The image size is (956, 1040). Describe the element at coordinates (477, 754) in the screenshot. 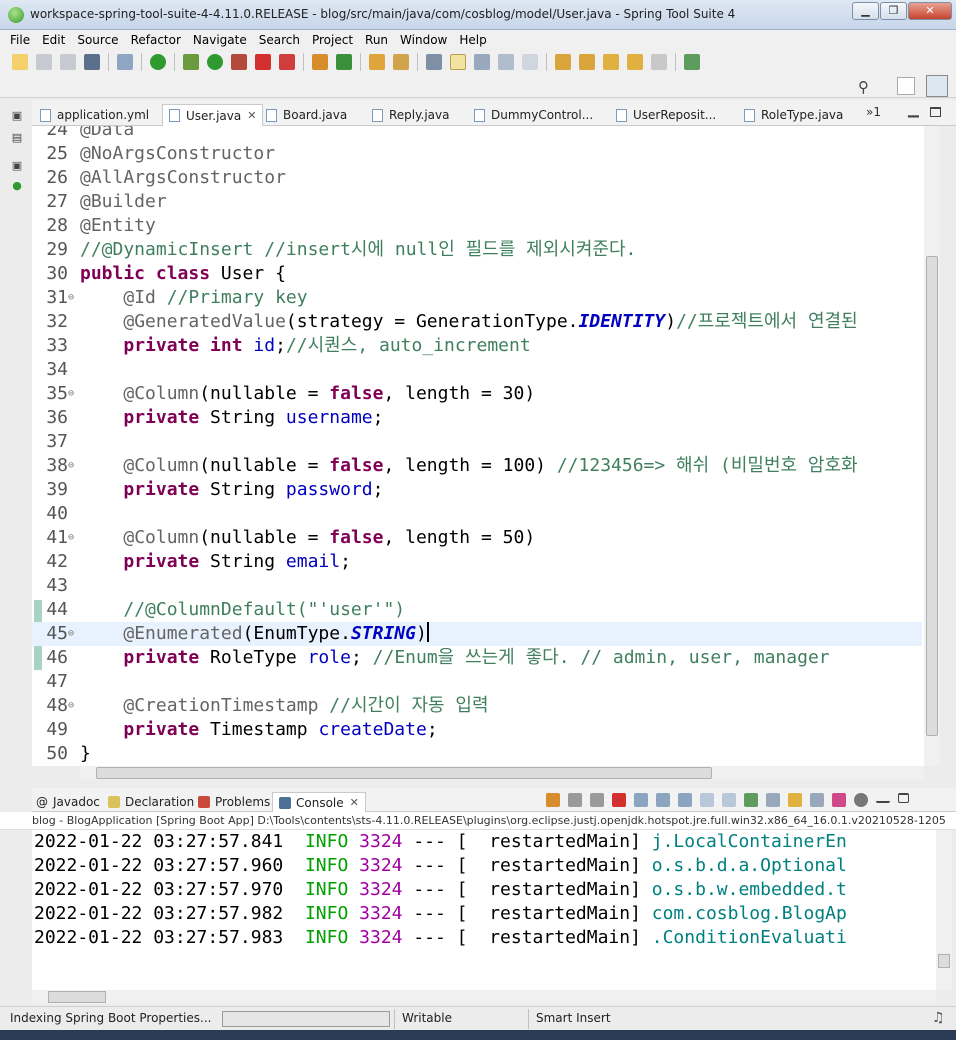

I see `code-line: 50}` at that location.